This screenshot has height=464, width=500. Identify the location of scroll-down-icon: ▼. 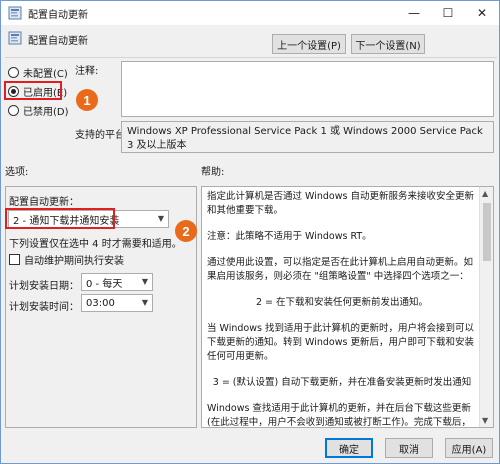
(485, 420).